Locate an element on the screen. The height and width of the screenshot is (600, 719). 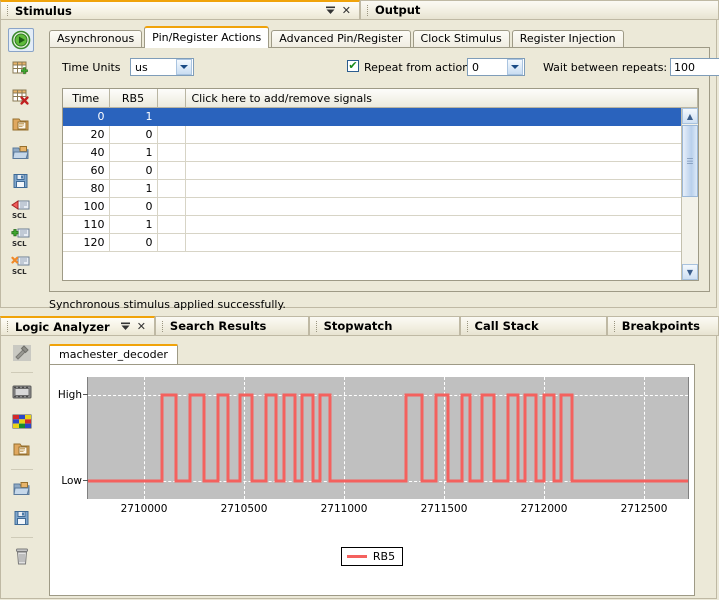
apply-stimulus-button is located at coordinates (21, 40).